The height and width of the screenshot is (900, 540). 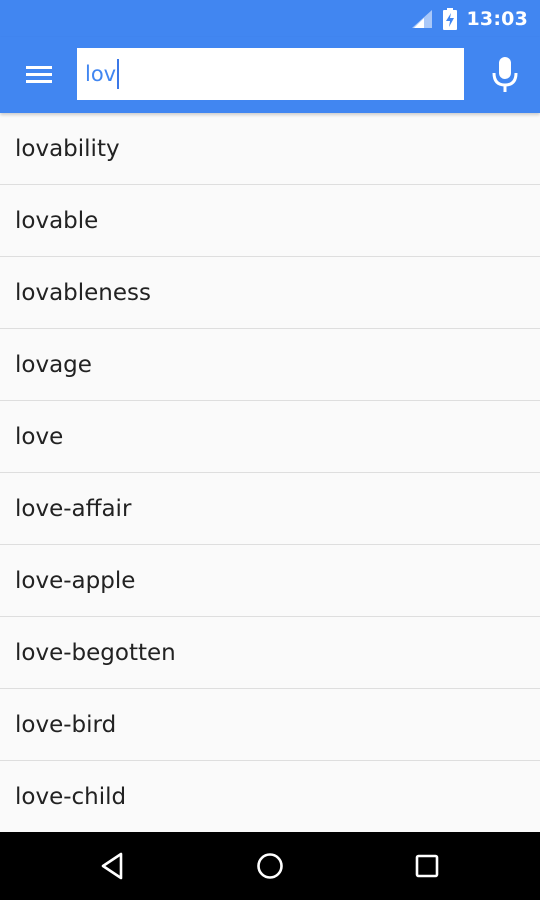 I want to click on system-nav-bar, so click(x=270, y=866).